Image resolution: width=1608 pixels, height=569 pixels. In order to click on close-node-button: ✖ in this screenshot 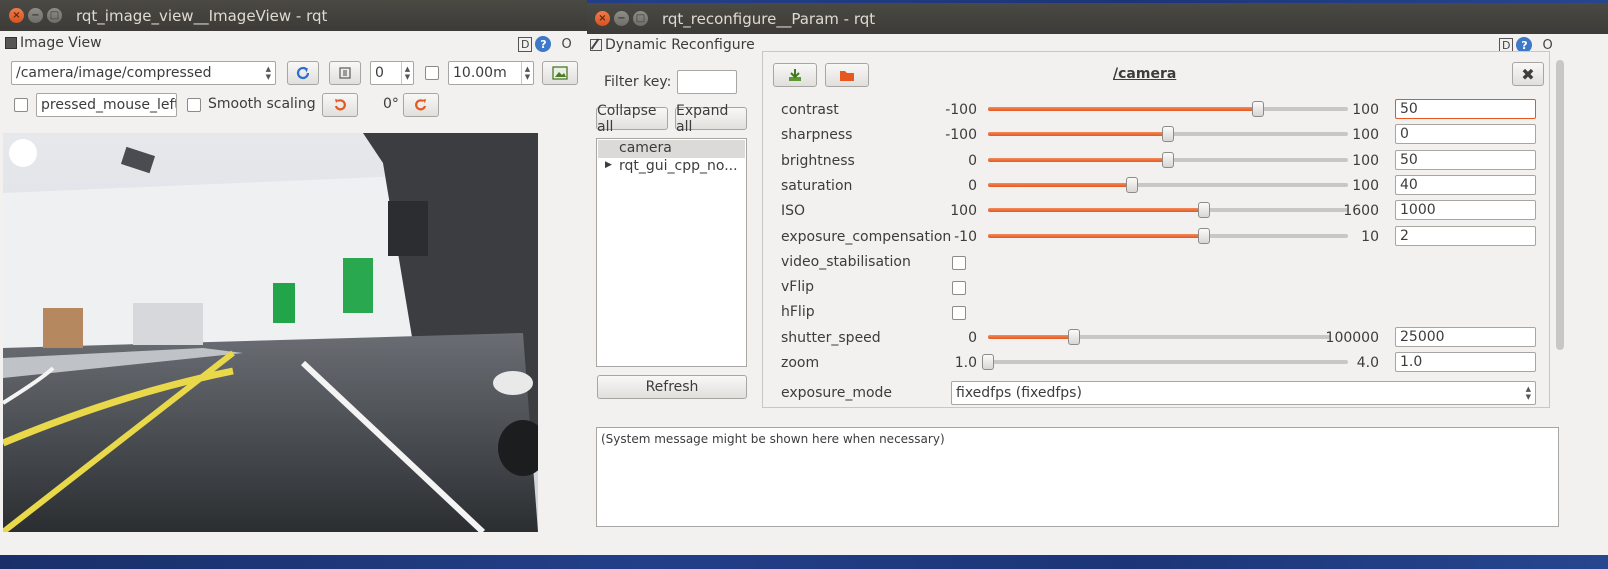, I will do `click(1528, 74)`.